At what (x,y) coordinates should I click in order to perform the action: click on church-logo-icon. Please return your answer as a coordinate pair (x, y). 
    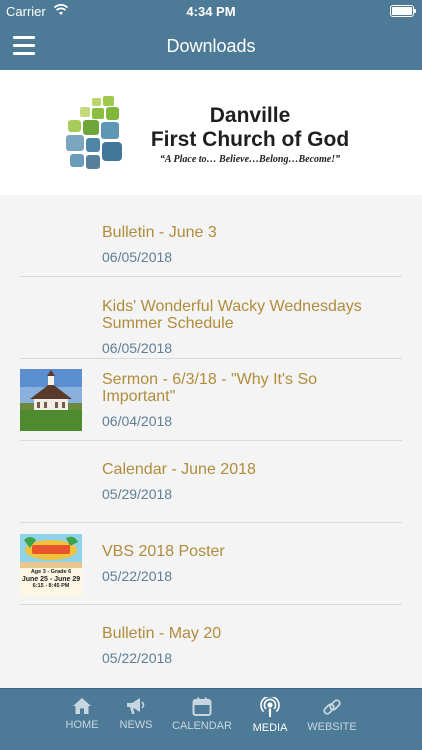
    Looking at the image, I should click on (94, 132).